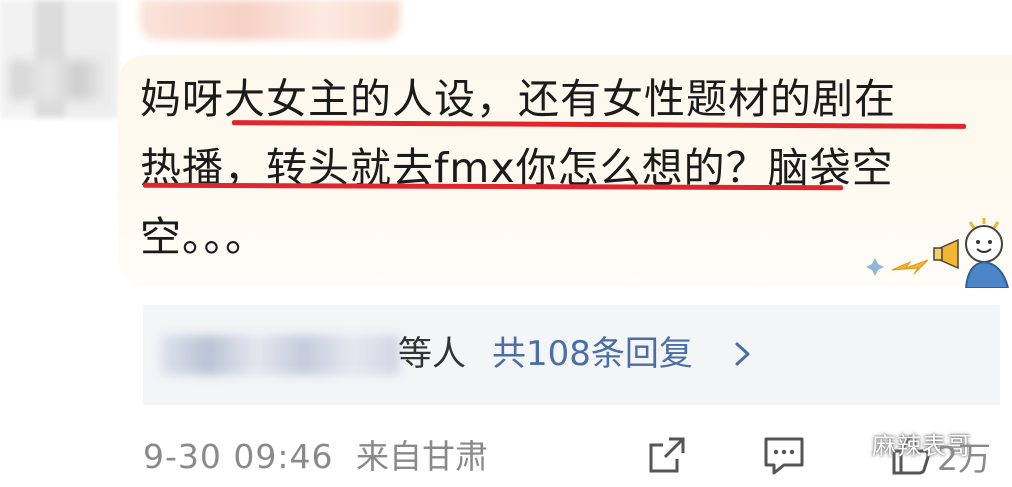  Describe the element at coordinates (518, 99) in the screenshot. I see `comment-line-1: 妈呀大女主的人设，还有女性题材的剧在` at that location.